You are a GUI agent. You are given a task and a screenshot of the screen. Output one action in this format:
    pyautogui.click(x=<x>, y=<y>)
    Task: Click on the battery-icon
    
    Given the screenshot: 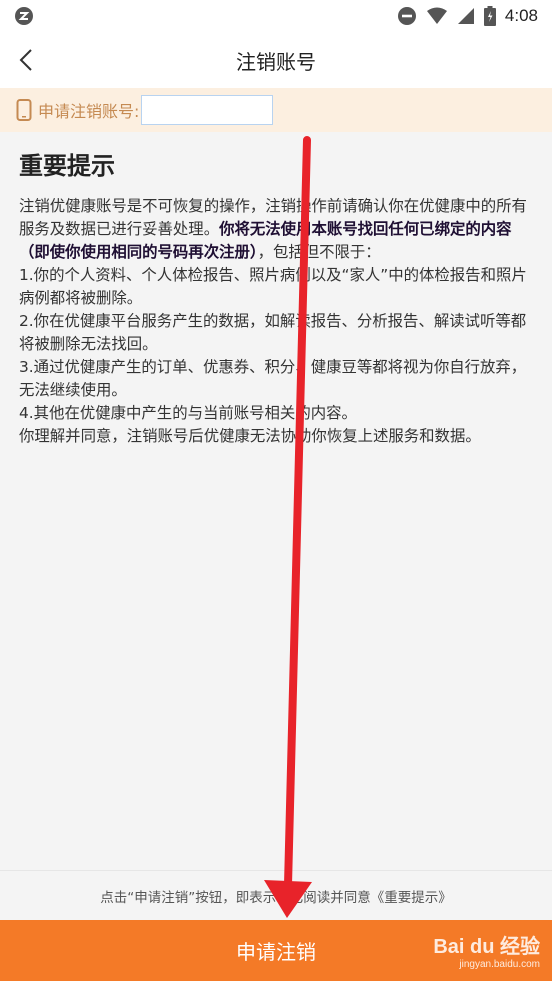 What is the action you would take?
    pyautogui.click(x=489, y=16)
    